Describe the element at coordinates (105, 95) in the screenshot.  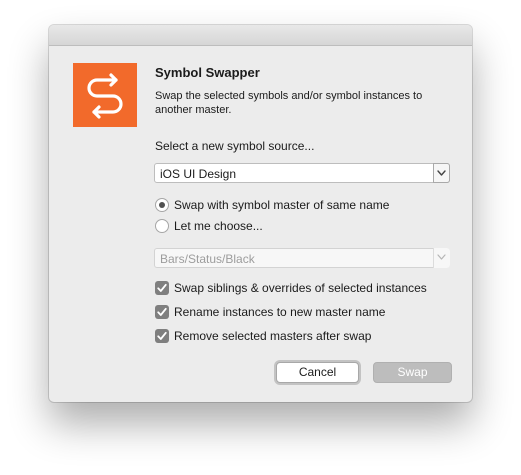
I see `swap-arrows-icon` at that location.